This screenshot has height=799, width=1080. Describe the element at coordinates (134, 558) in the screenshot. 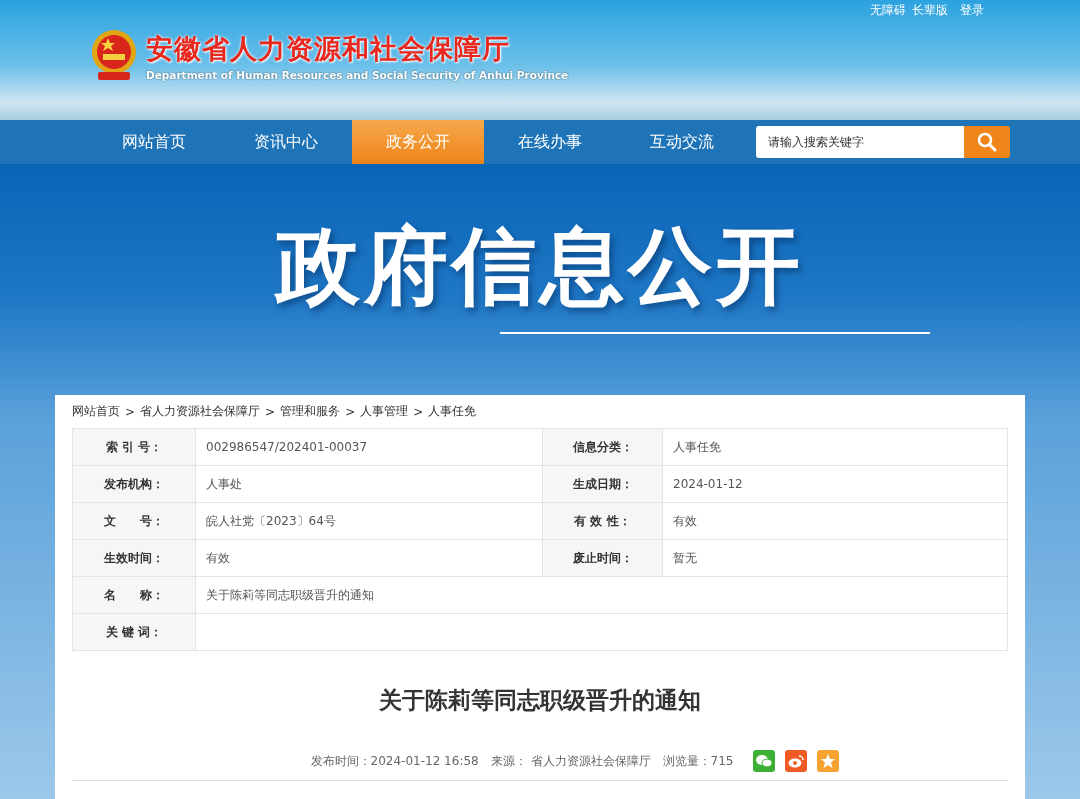

I see `table-label: 生效时间：` at that location.